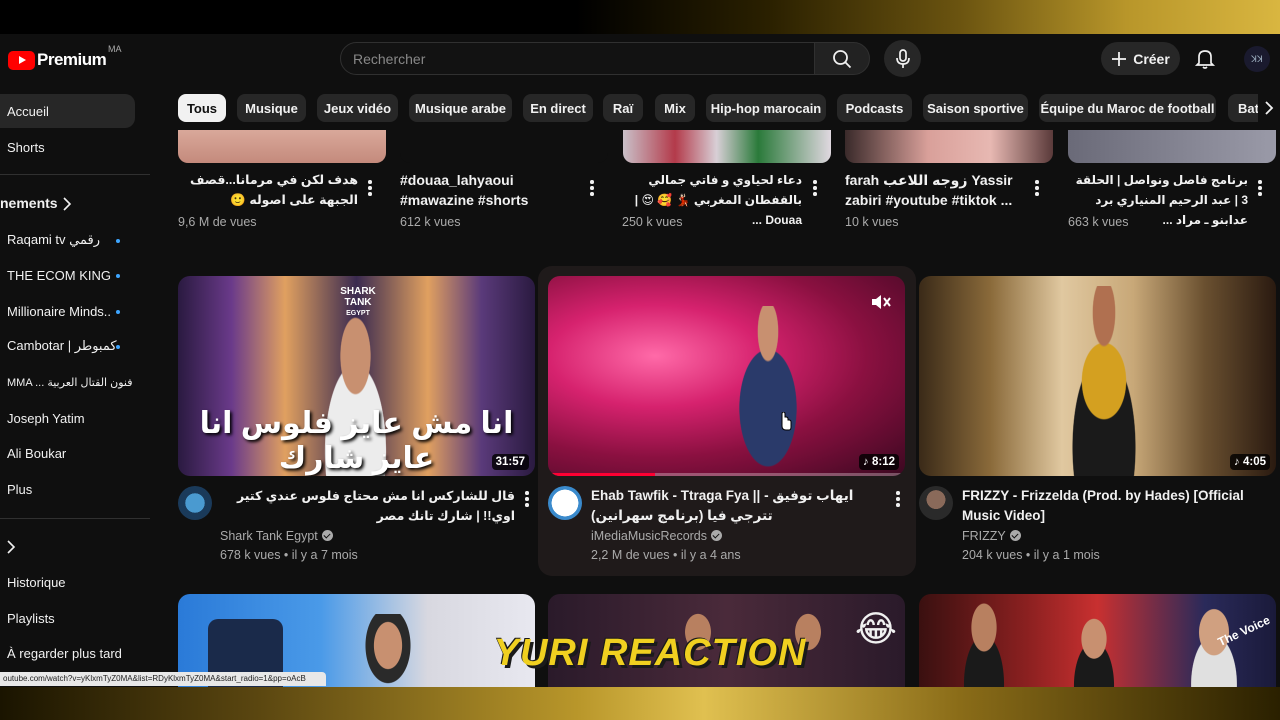 The width and height of the screenshot is (1280, 720). Describe the element at coordinates (1205, 58) in the screenshot. I see `notifications-bell-icon` at that location.